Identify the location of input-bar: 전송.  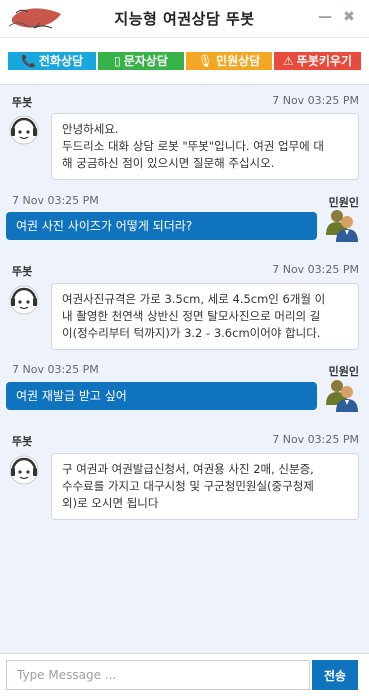
(184, 674).